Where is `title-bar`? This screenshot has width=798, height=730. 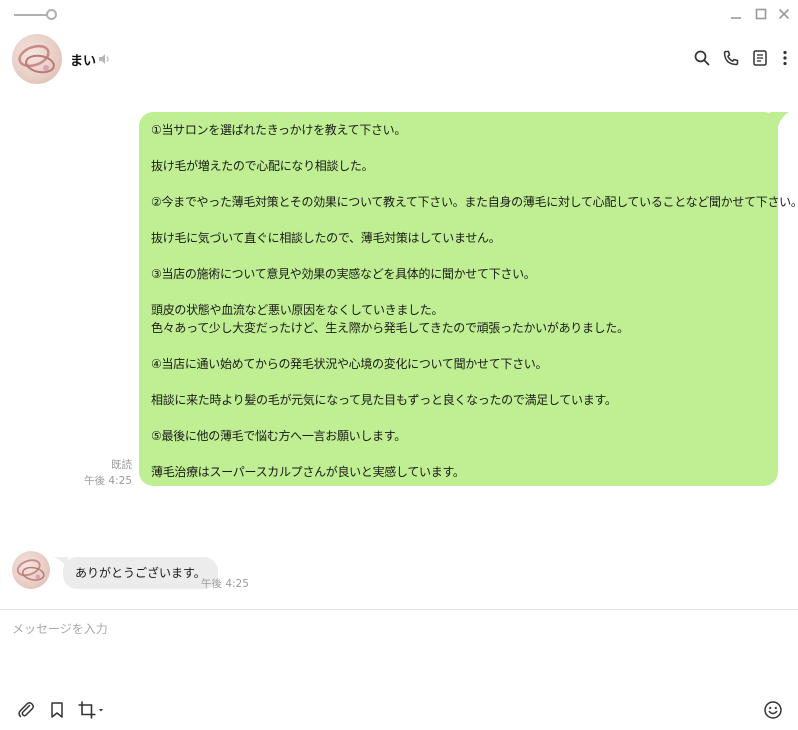 title-bar is located at coordinates (399, 15).